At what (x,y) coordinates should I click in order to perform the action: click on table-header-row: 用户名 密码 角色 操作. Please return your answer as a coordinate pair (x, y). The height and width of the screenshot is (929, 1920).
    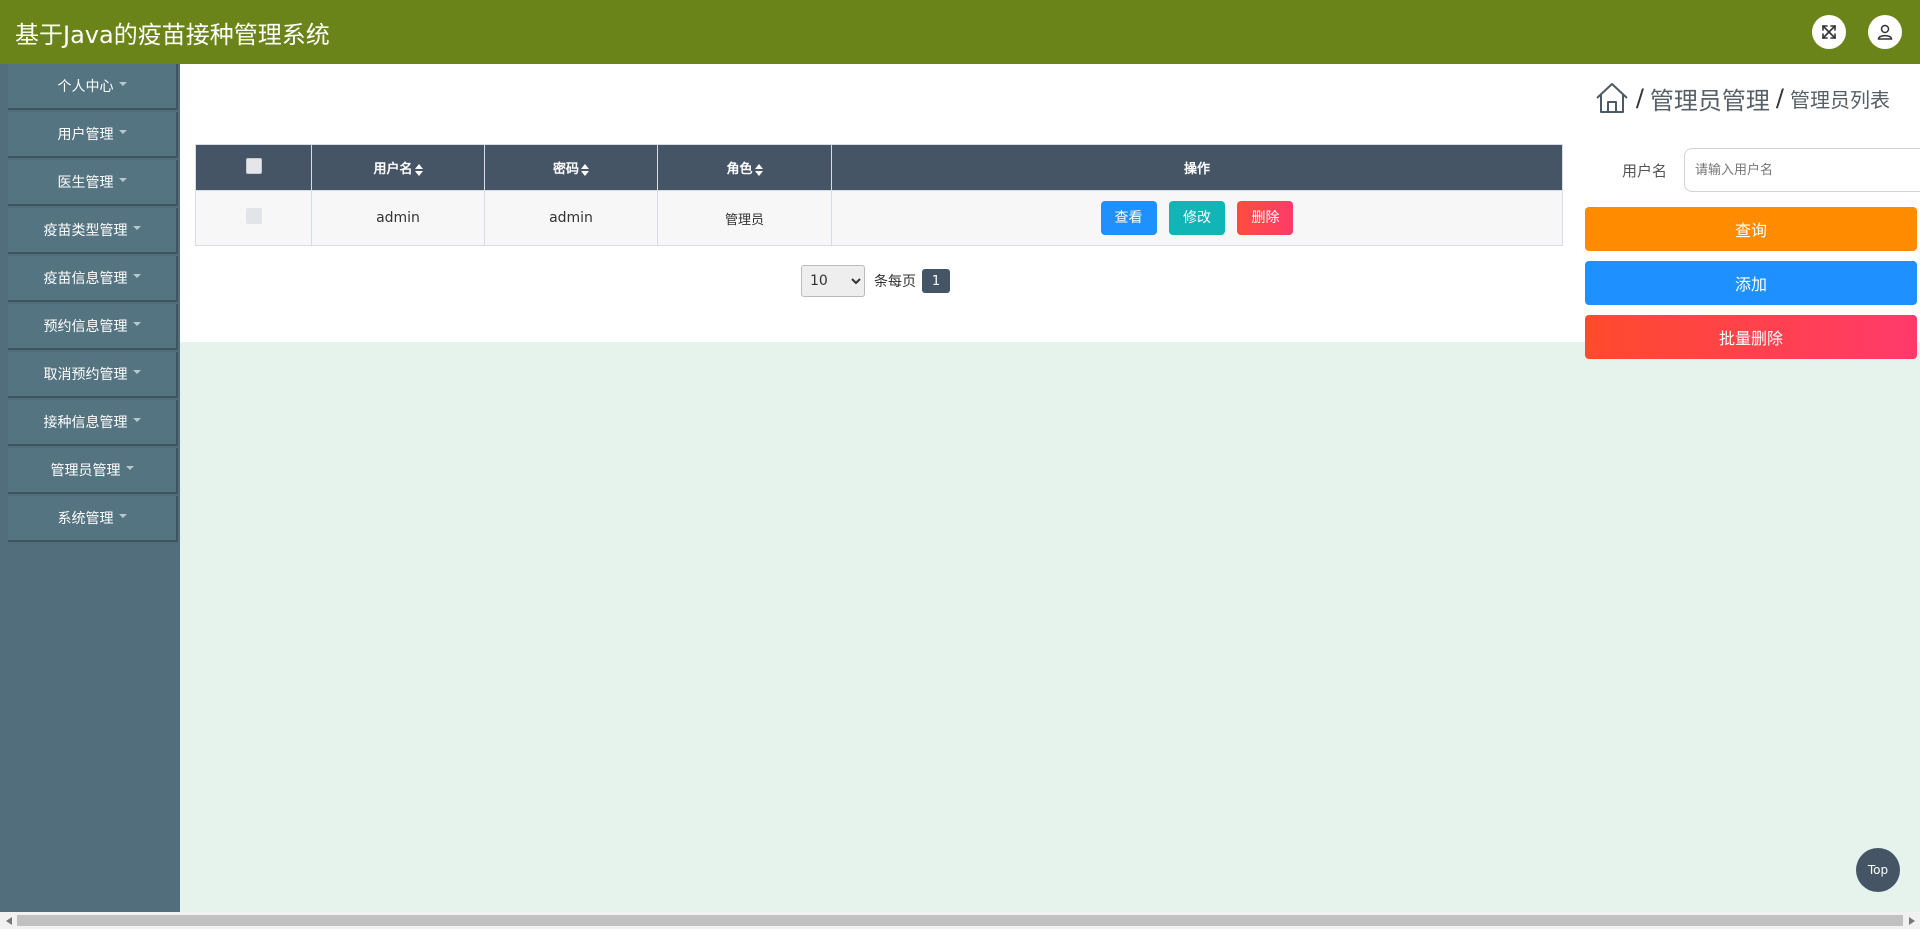
    Looking at the image, I should click on (879, 167).